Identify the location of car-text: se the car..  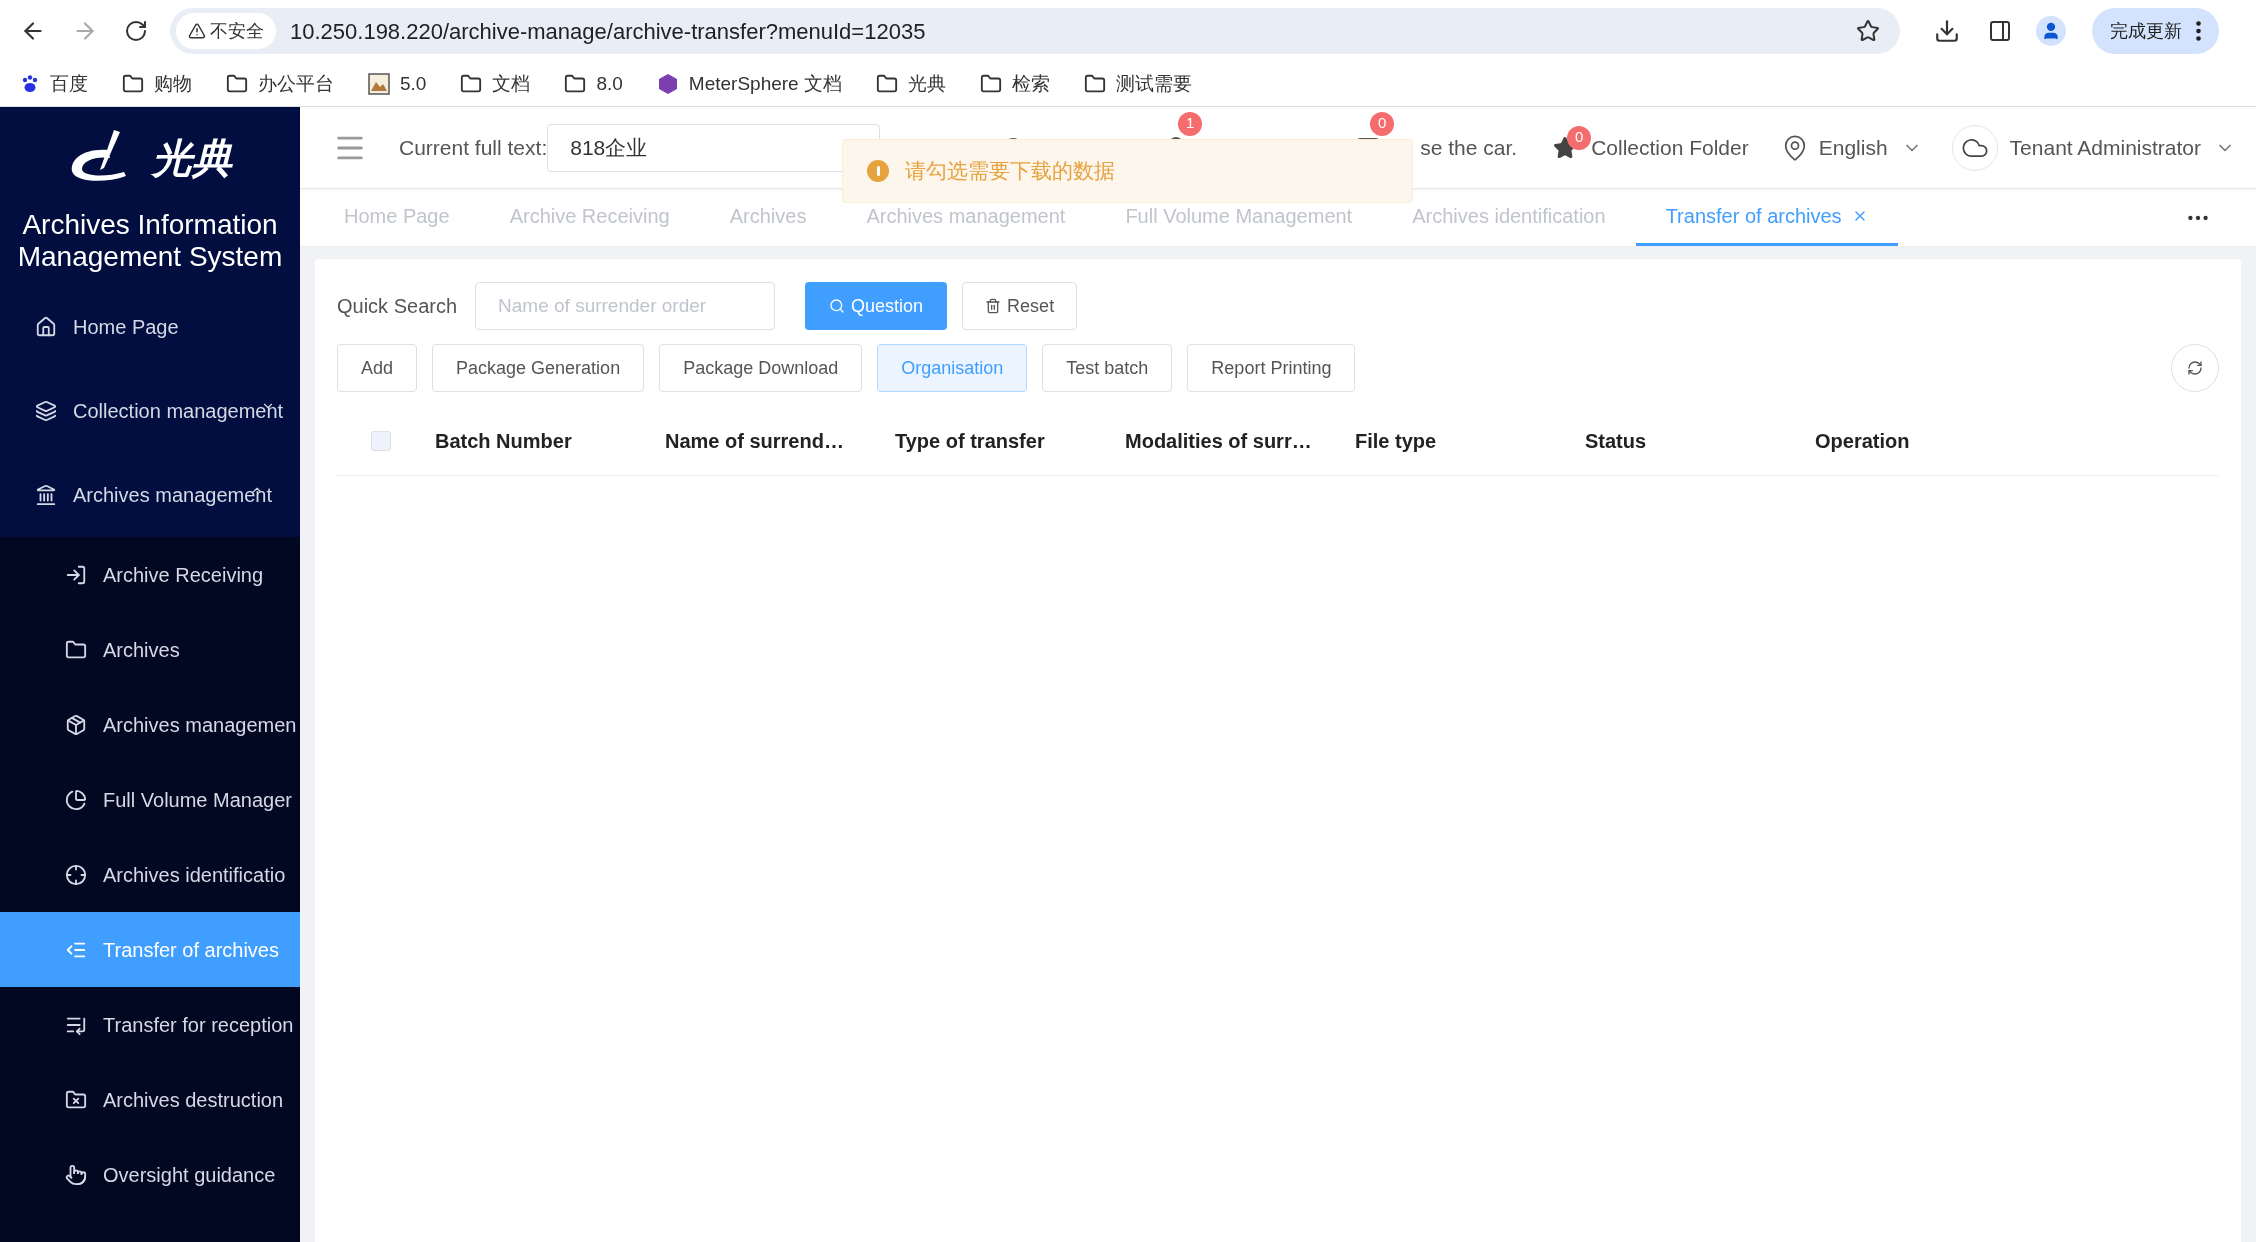
(1469, 147).